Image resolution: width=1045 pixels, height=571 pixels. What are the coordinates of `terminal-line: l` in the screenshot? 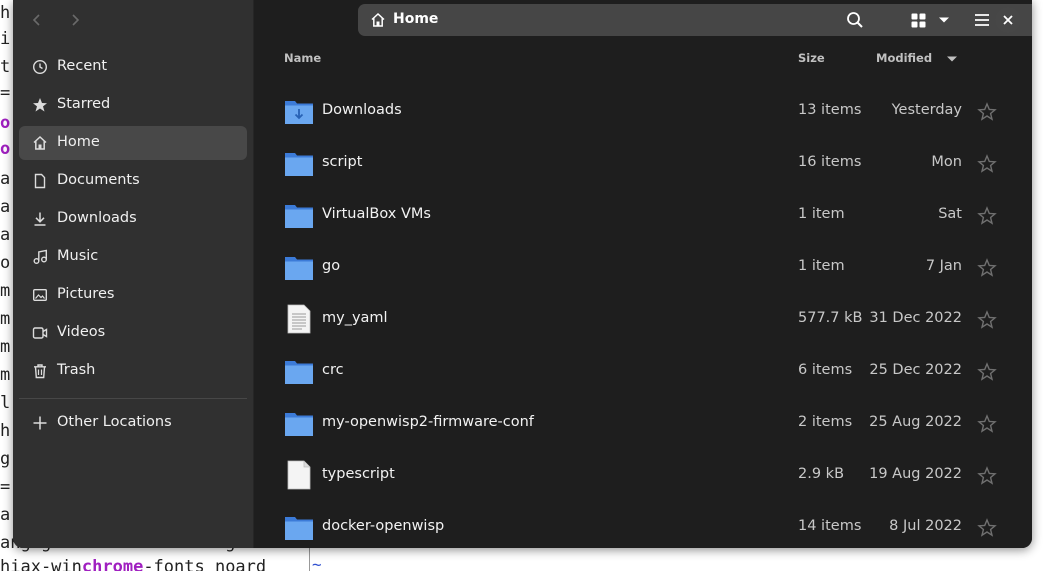 It's located at (5, 403).